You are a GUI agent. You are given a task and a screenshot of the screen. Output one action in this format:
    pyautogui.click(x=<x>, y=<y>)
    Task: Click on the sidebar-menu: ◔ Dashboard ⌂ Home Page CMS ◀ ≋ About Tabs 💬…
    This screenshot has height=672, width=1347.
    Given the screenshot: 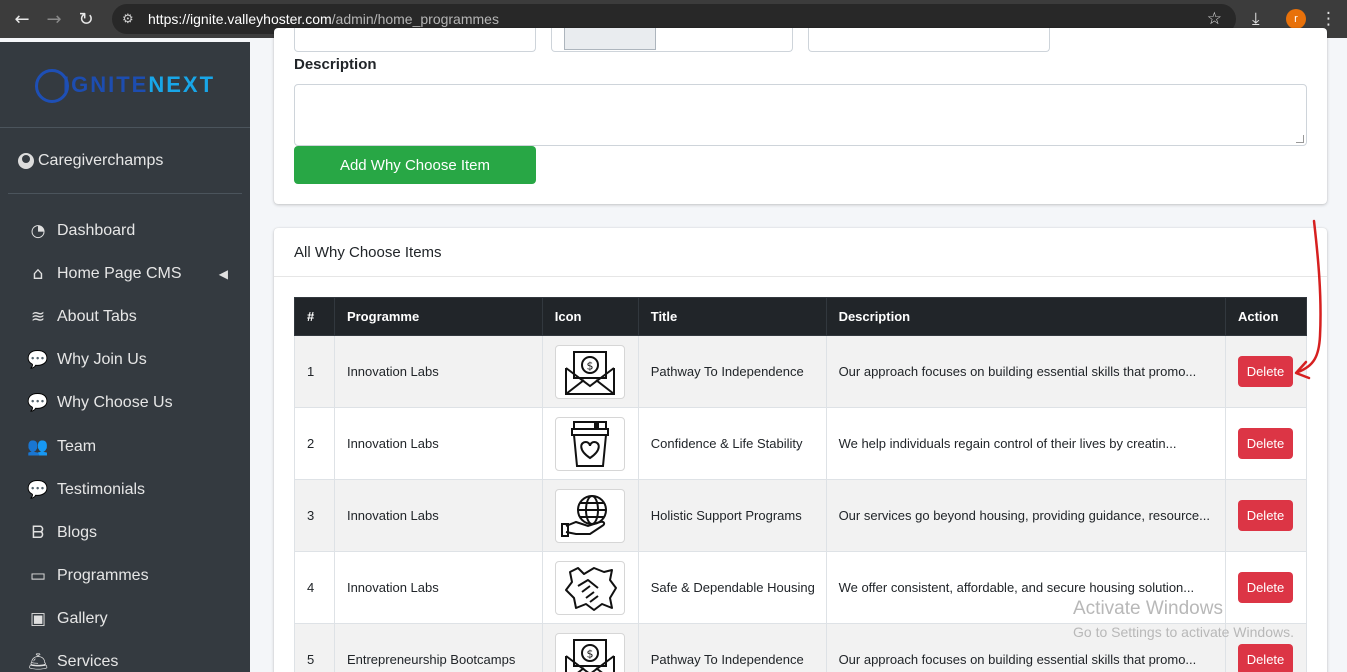 What is the action you would take?
    pyautogui.click(x=125, y=440)
    